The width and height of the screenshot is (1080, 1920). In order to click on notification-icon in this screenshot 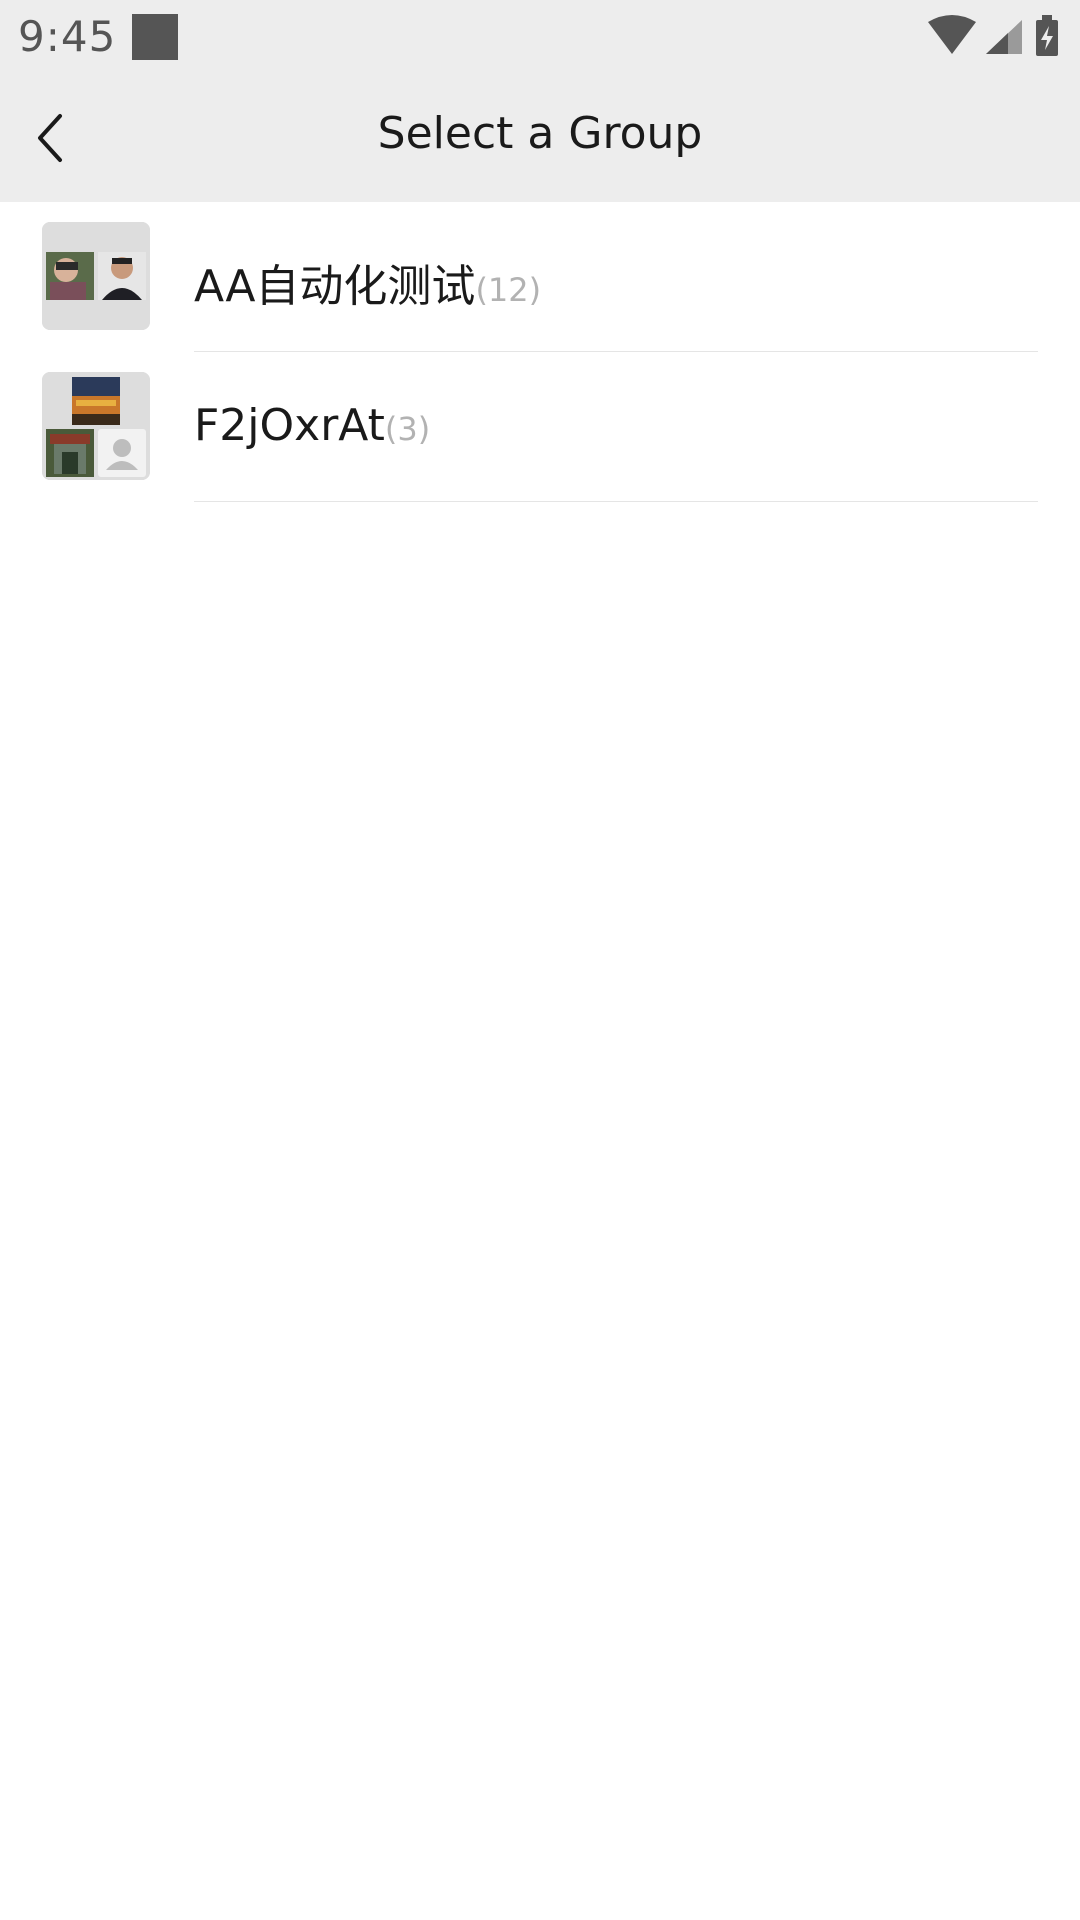, I will do `click(155, 37)`.